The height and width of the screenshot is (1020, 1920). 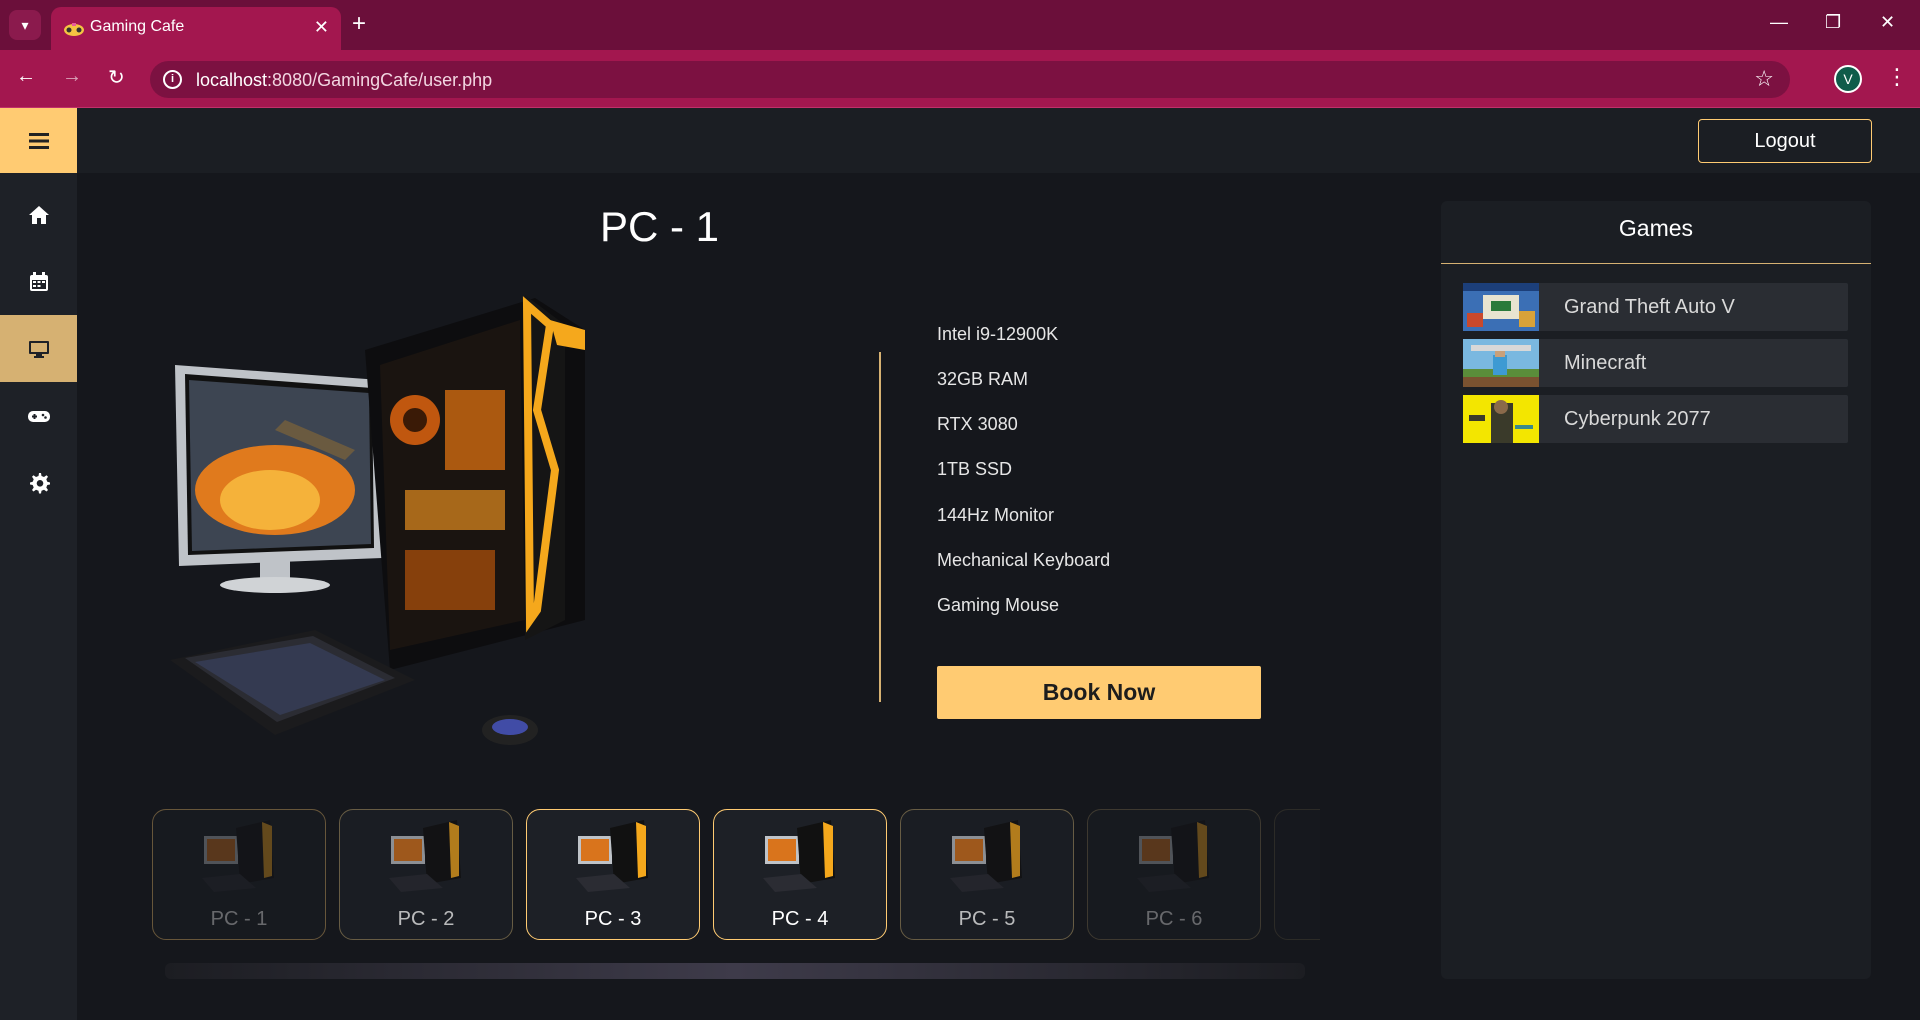 I want to click on game-item: Cyberpunk 2077, so click(x=1655, y=419).